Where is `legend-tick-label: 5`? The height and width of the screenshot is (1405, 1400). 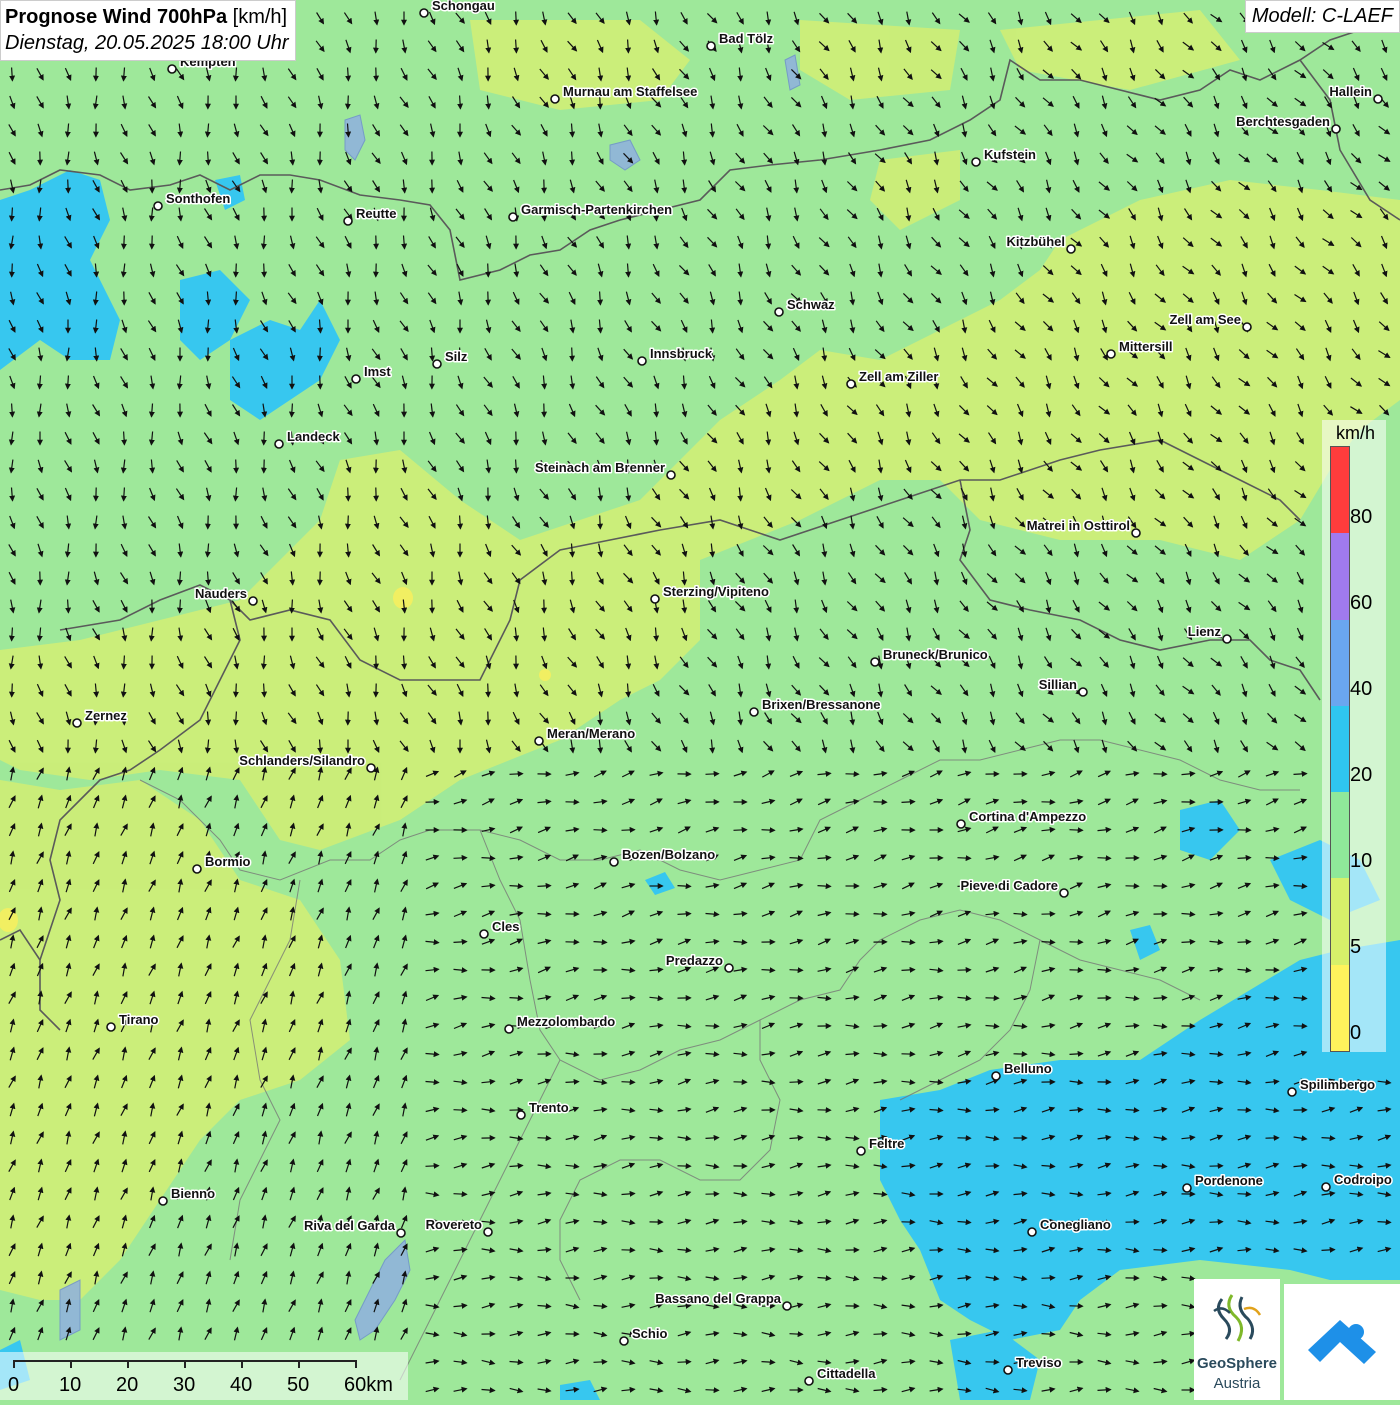 legend-tick-label: 5 is located at coordinates (1355, 947).